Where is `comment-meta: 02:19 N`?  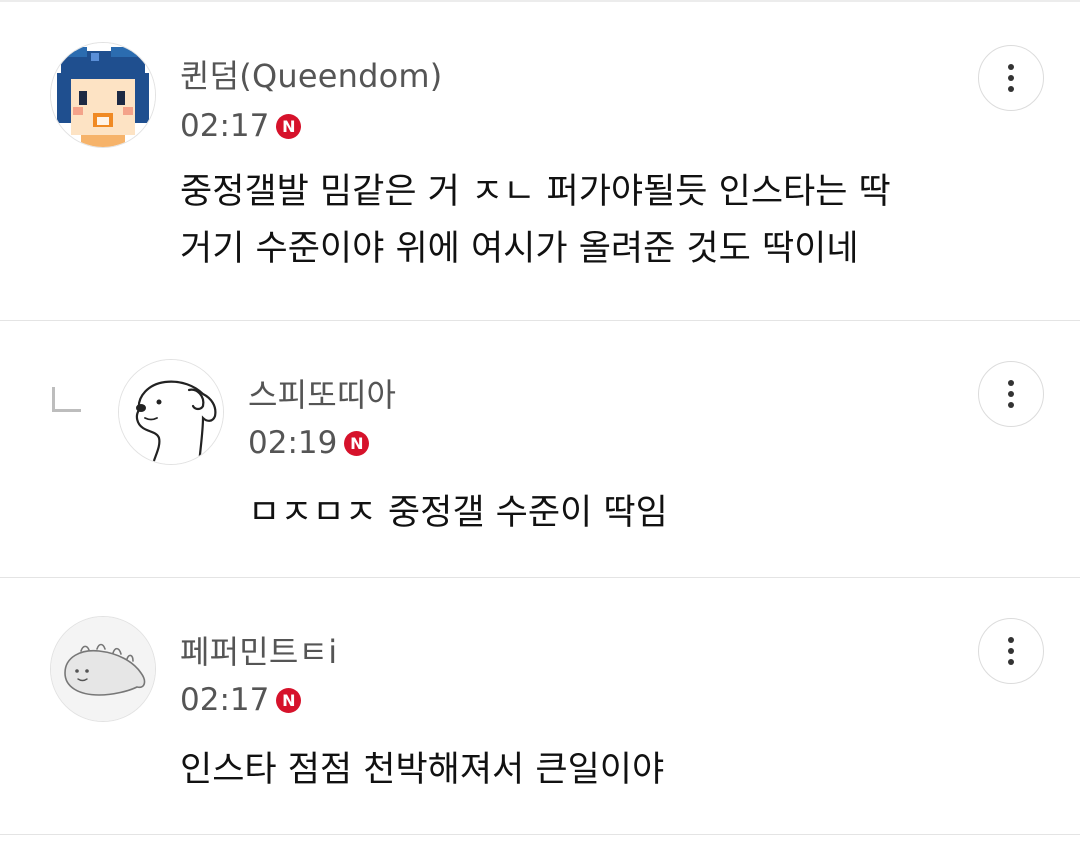
comment-meta: 02:19 N is located at coordinates (309, 443).